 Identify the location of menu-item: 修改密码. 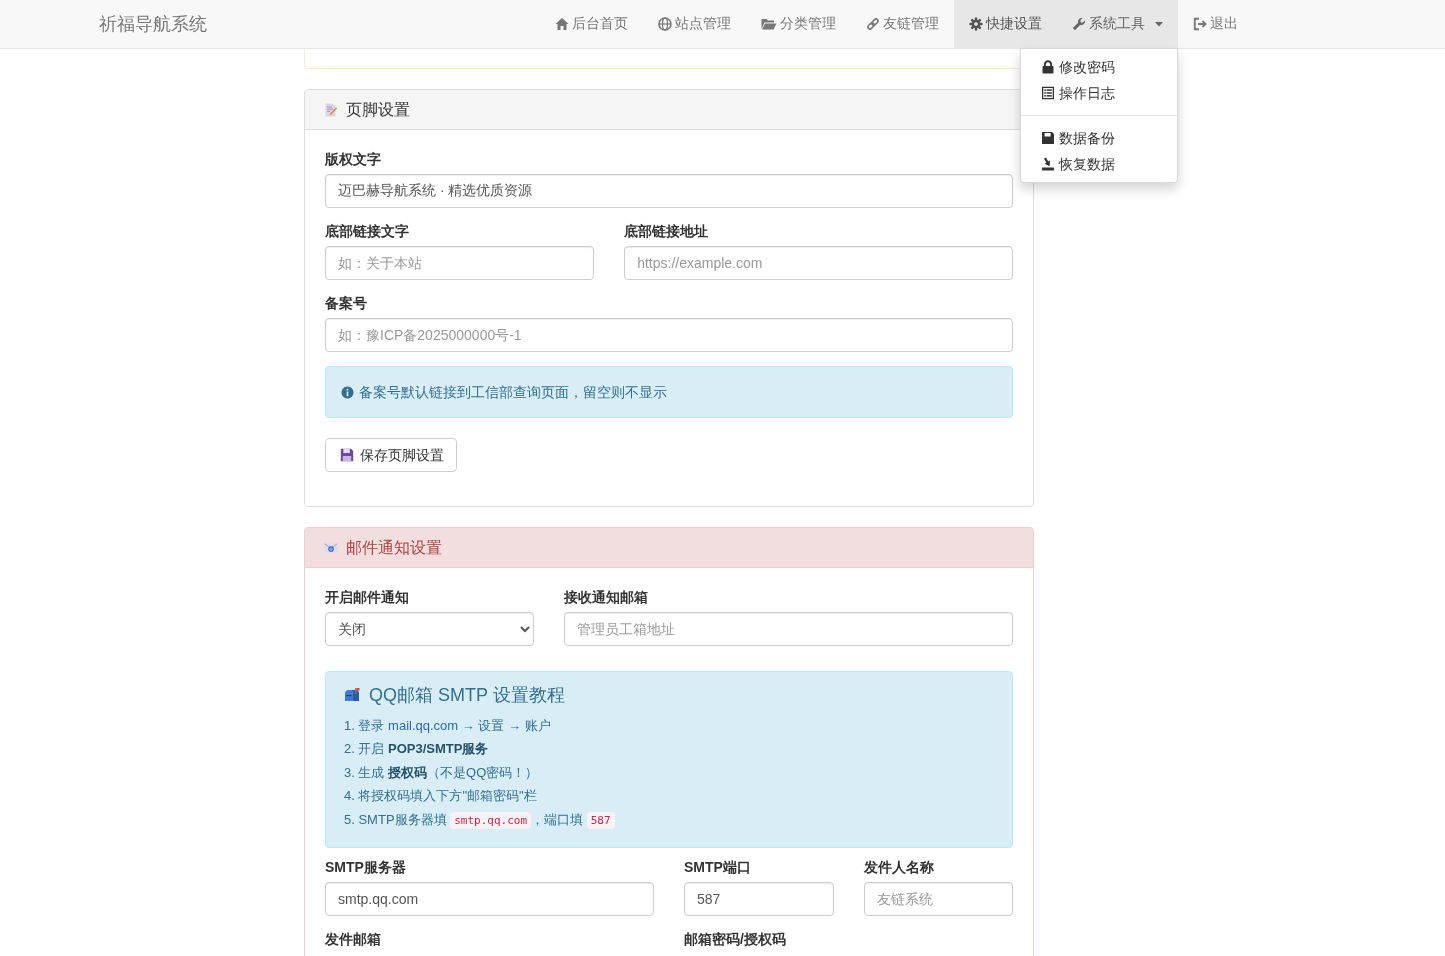
(1099, 67).